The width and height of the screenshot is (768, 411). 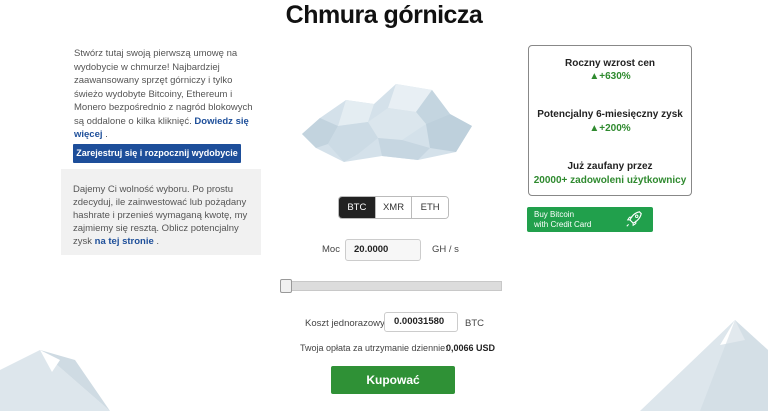 What do you see at coordinates (345, 323) in the screenshot?
I see `cost-label: Koszt jednorazowy` at bounding box center [345, 323].